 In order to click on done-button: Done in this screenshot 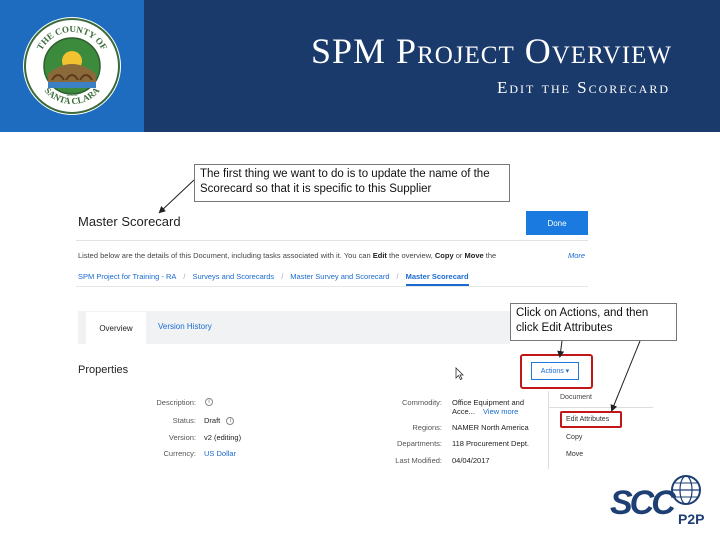, I will do `click(557, 223)`.